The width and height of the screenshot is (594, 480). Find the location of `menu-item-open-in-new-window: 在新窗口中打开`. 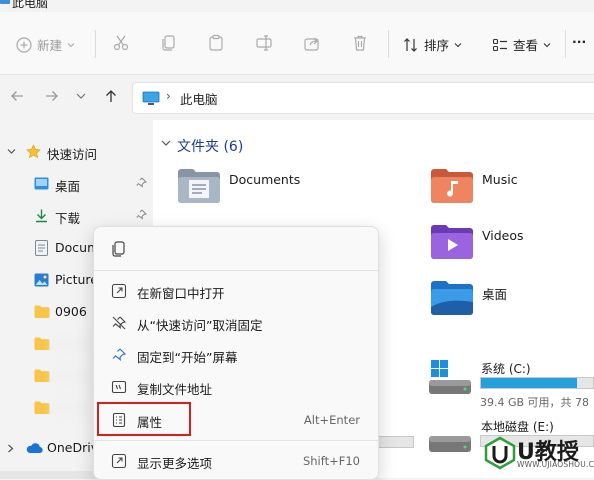

menu-item-open-in-new-window: 在新窗口中打开 is located at coordinates (236, 291).